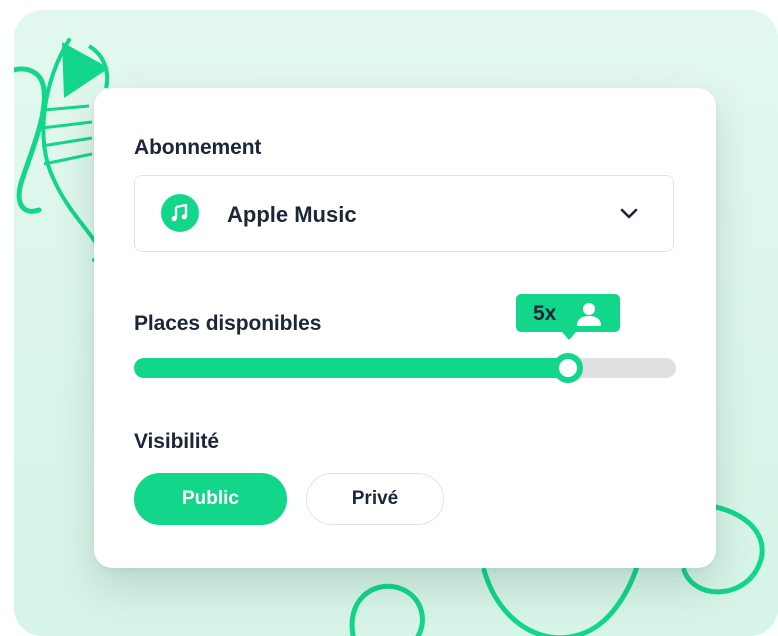 This screenshot has width=778, height=636. What do you see at coordinates (228, 323) in the screenshot?
I see `seats-label: Places disponibles` at bounding box center [228, 323].